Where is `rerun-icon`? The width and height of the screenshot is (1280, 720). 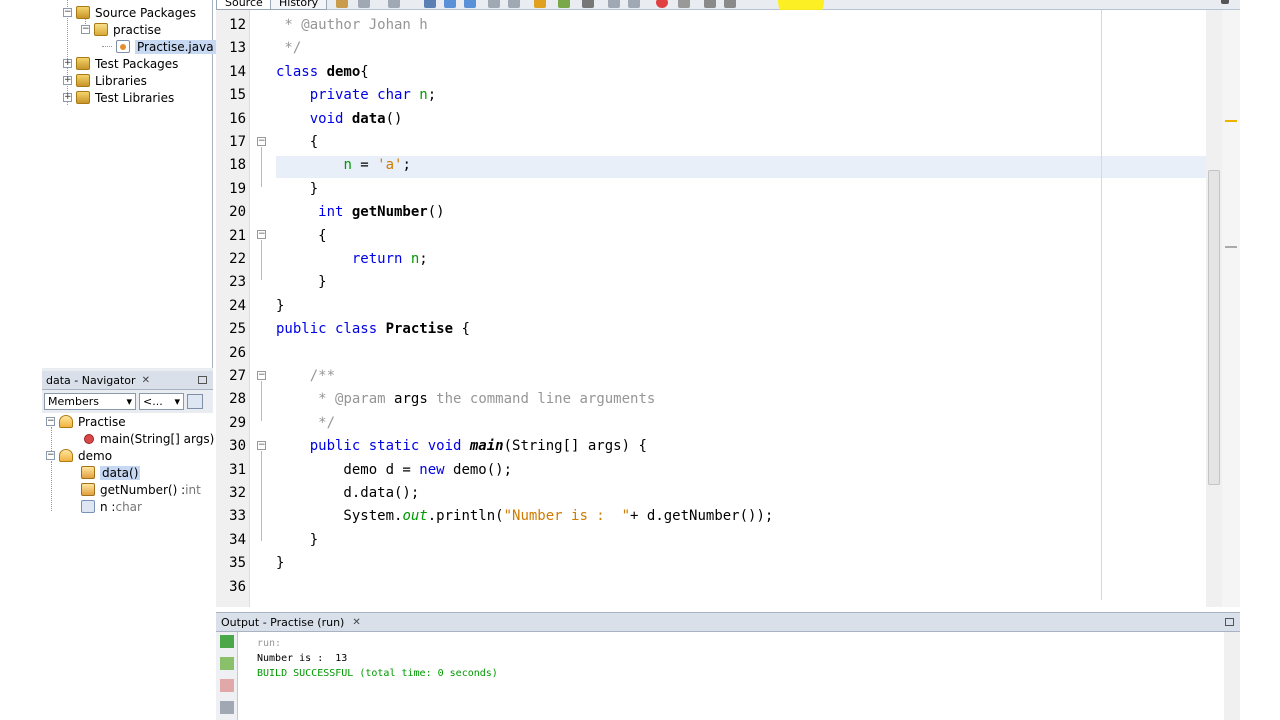
rerun-icon is located at coordinates (227, 641).